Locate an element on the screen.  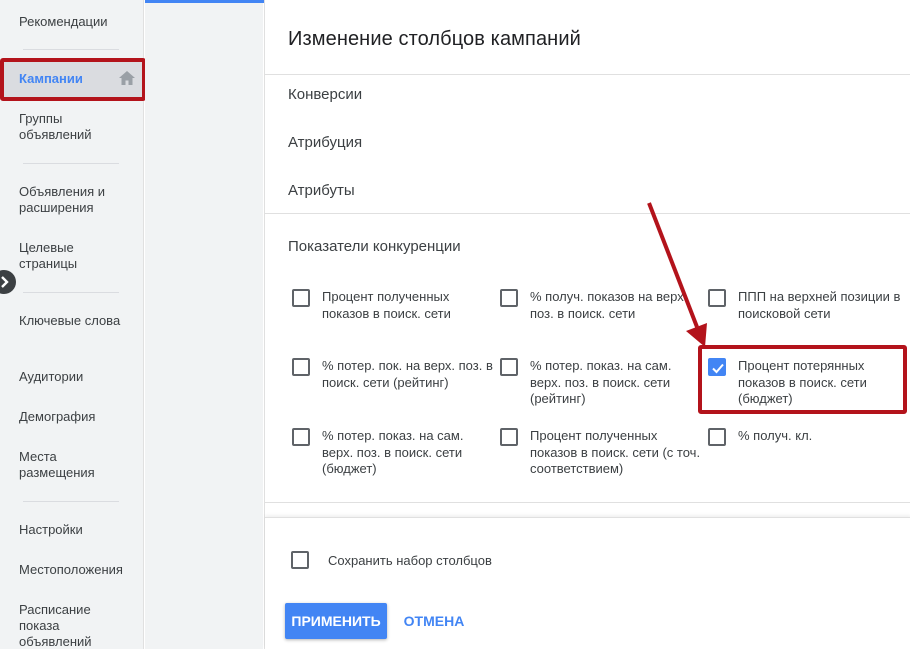
annotation-arrow is located at coordinates (677, 274).